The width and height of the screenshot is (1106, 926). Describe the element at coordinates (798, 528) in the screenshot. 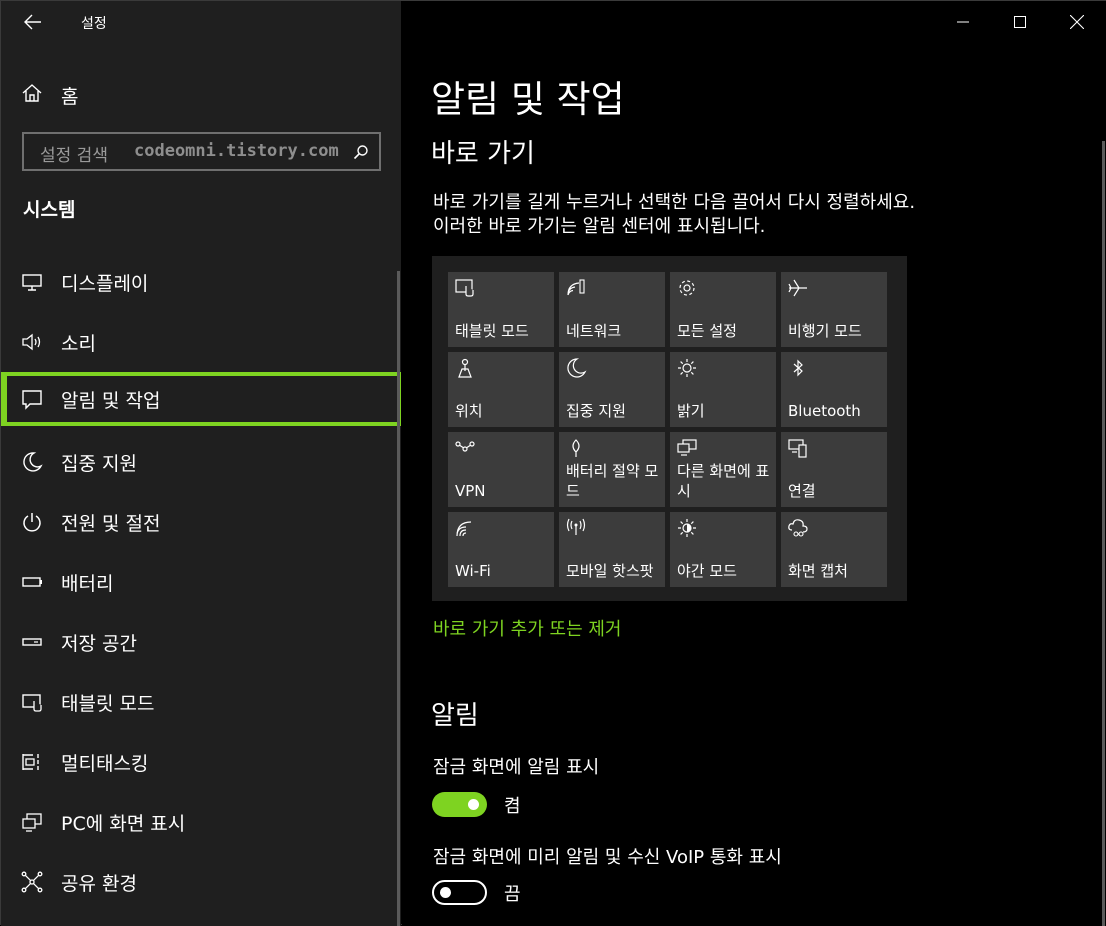

I see `screen-snip-icon` at that location.